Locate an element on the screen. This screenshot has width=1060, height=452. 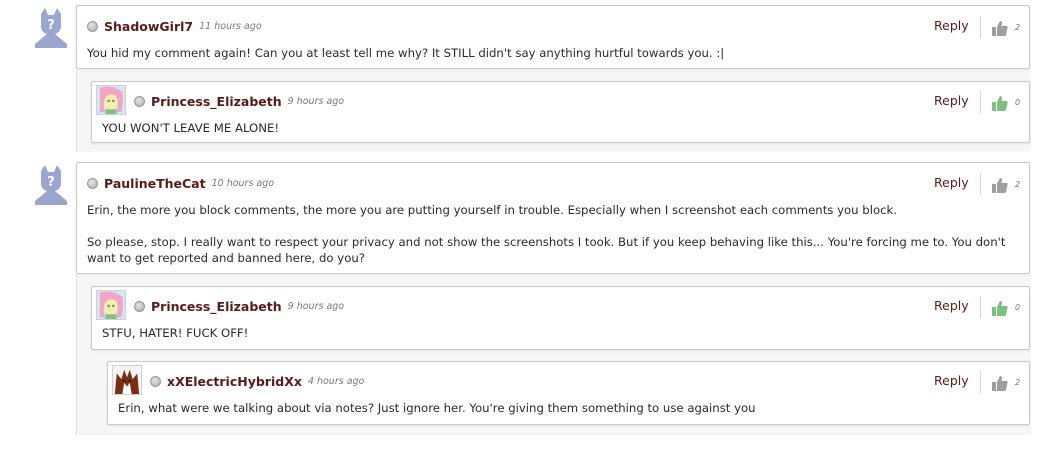
wolf-avatar-icon is located at coordinates (127, 380).